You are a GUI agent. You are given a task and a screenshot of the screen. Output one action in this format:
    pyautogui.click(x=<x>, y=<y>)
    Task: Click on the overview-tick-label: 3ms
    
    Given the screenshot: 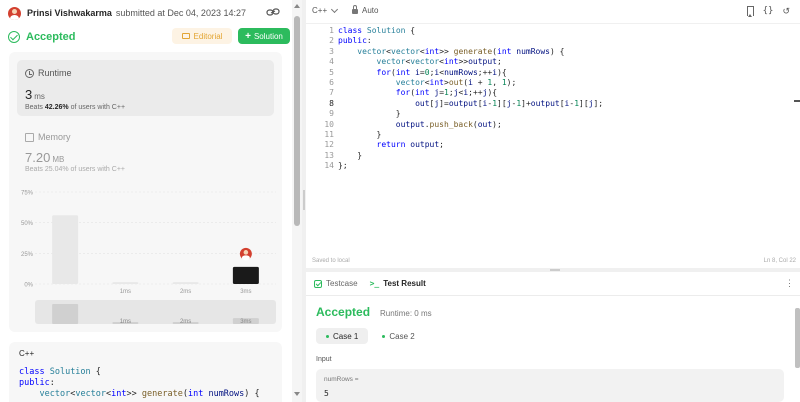 What is the action you would take?
    pyautogui.click(x=245, y=322)
    